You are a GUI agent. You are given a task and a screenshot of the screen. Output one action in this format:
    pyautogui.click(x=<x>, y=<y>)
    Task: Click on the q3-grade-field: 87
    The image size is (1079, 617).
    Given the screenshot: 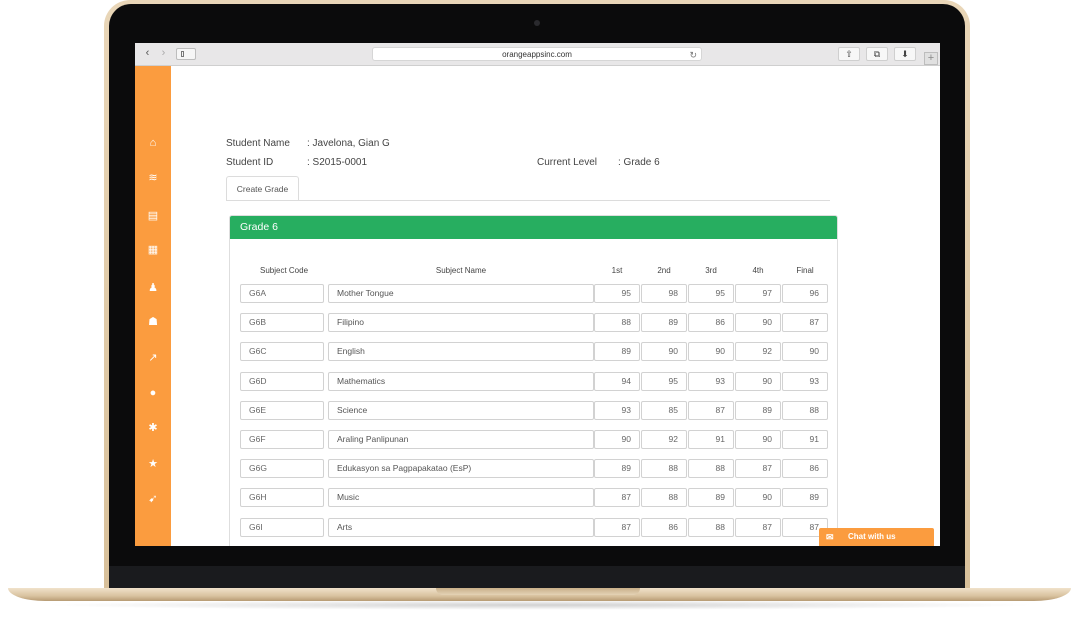 What is the action you would take?
    pyautogui.click(x=711, y=410)
    